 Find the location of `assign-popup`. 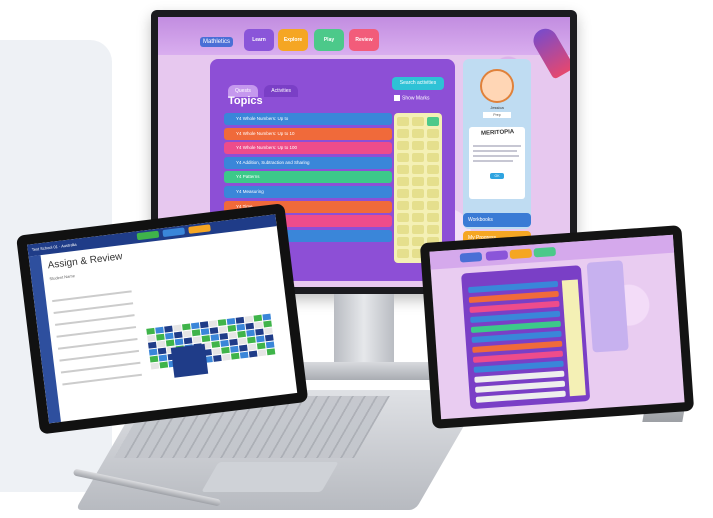

assign-popup is located at coordinates (189, 360).